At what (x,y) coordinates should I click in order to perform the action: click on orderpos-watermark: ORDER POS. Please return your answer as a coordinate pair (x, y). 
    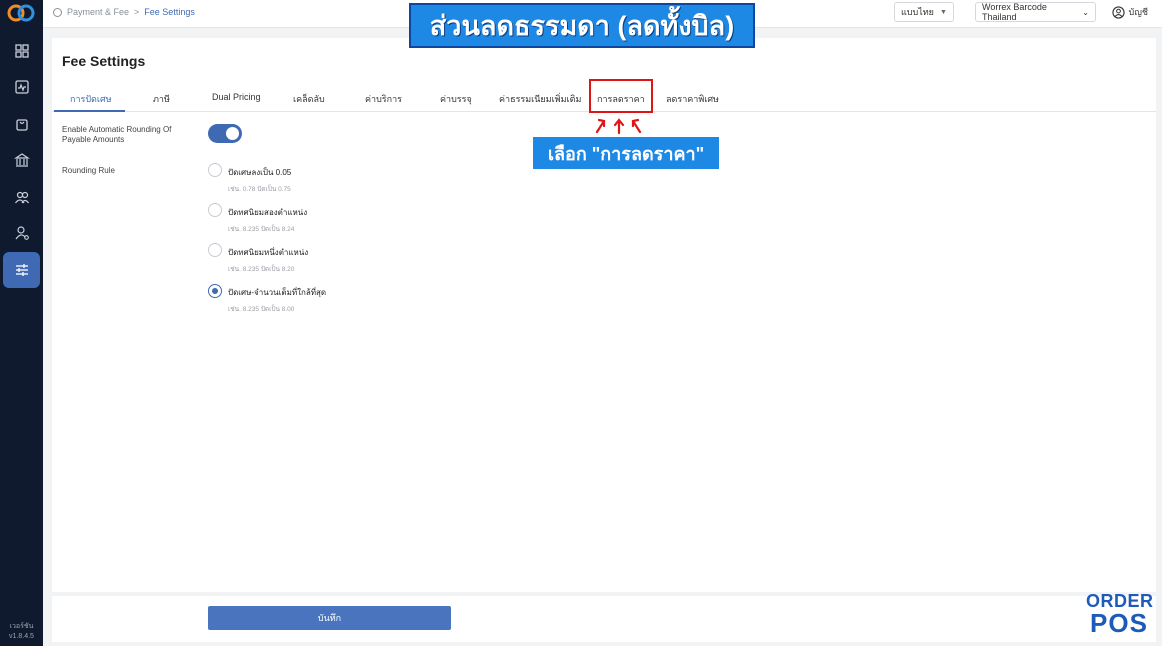
    Looking at the image, I should click on (1119, 615).